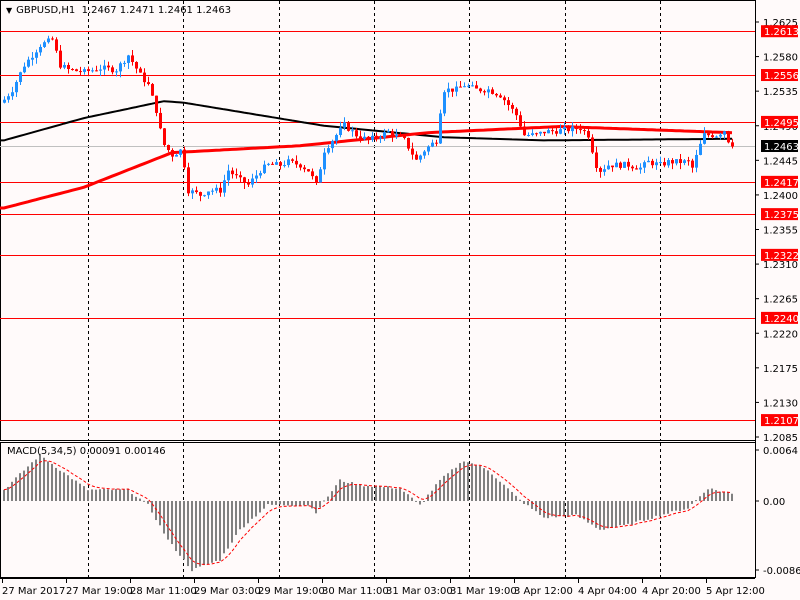  What do you see at coordinates (780, 438) in the screenshot?
I see `price-tick-label: 1.2085` at bounding box center [780, 438].